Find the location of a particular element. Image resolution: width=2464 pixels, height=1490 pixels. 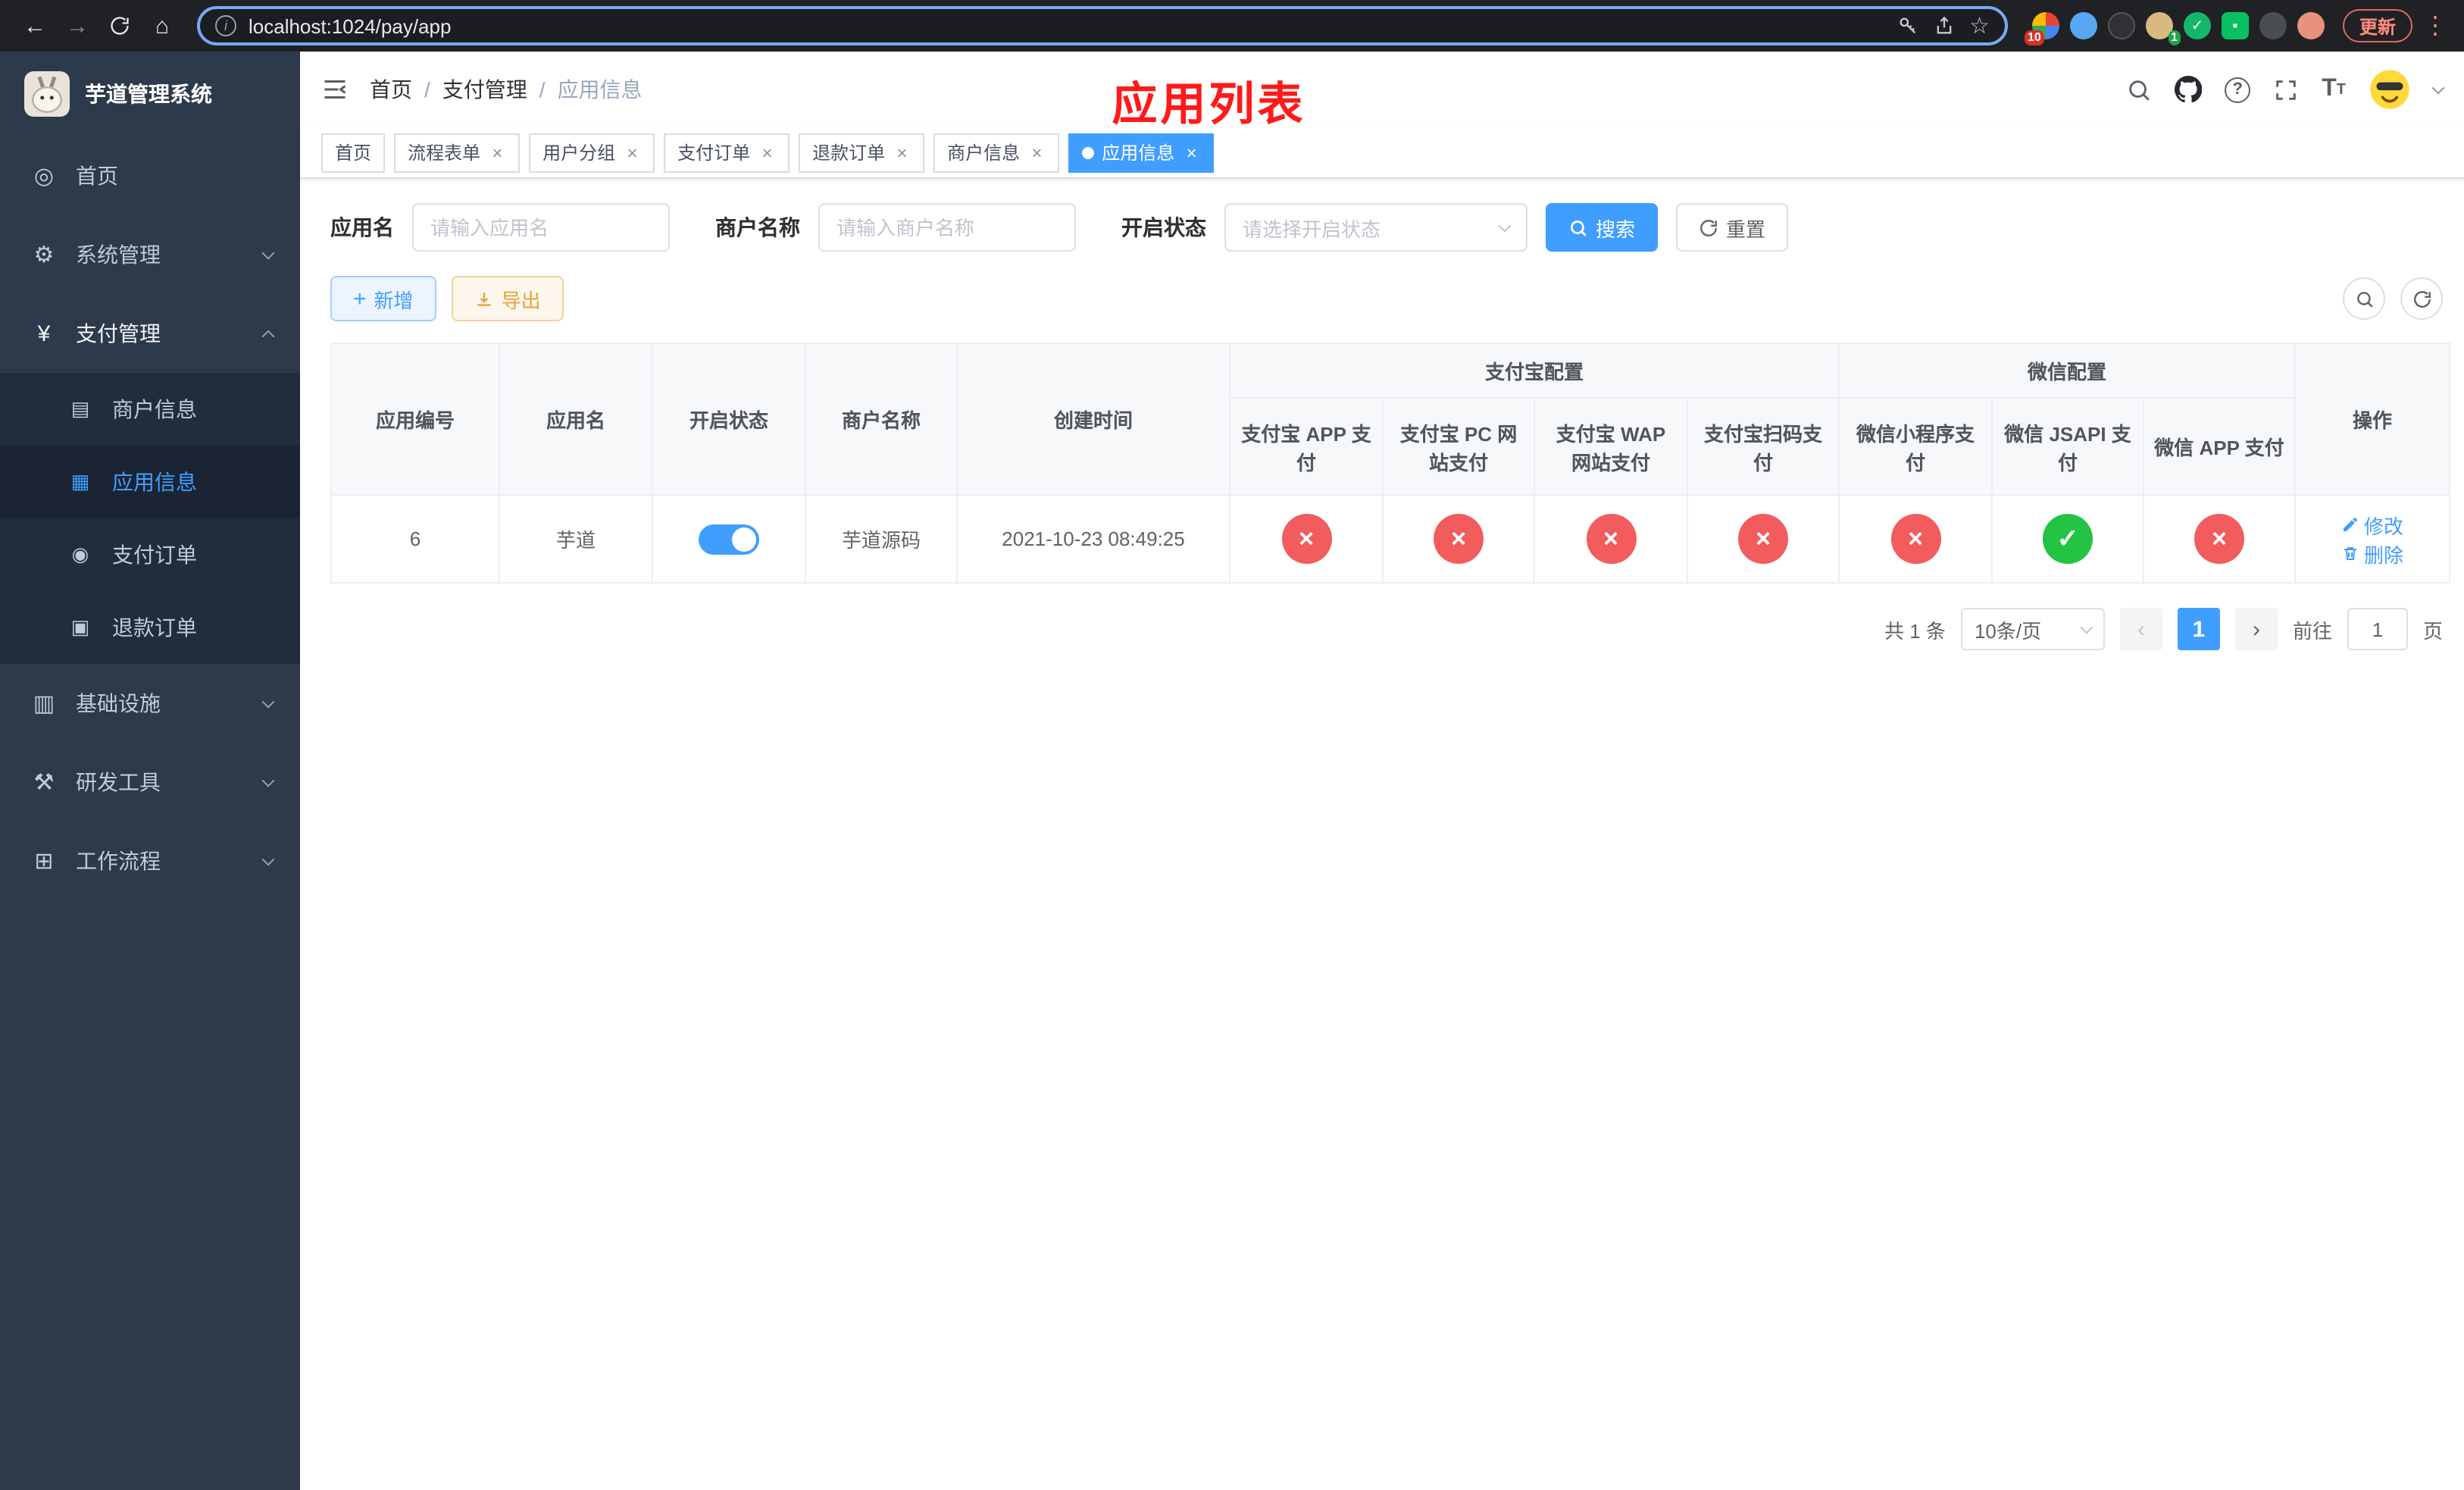

back-icon: ← is located at coordinates (35, 26).